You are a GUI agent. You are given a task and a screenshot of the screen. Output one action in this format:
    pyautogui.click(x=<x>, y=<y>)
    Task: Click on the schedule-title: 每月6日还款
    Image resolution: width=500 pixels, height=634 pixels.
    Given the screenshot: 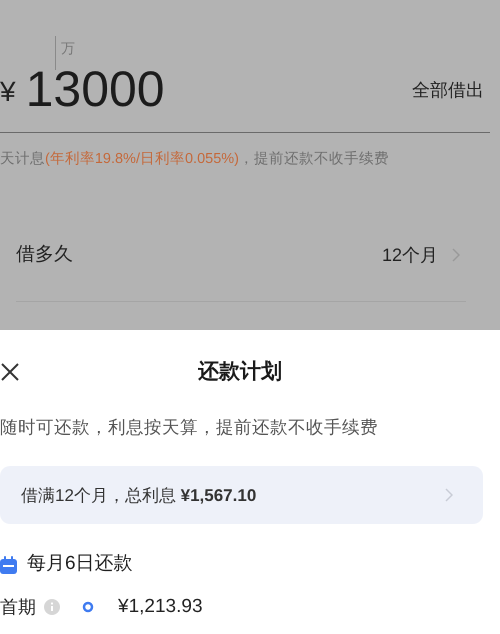 What is the action you would take?
    pyautogui.click(x=80, y=564)
    